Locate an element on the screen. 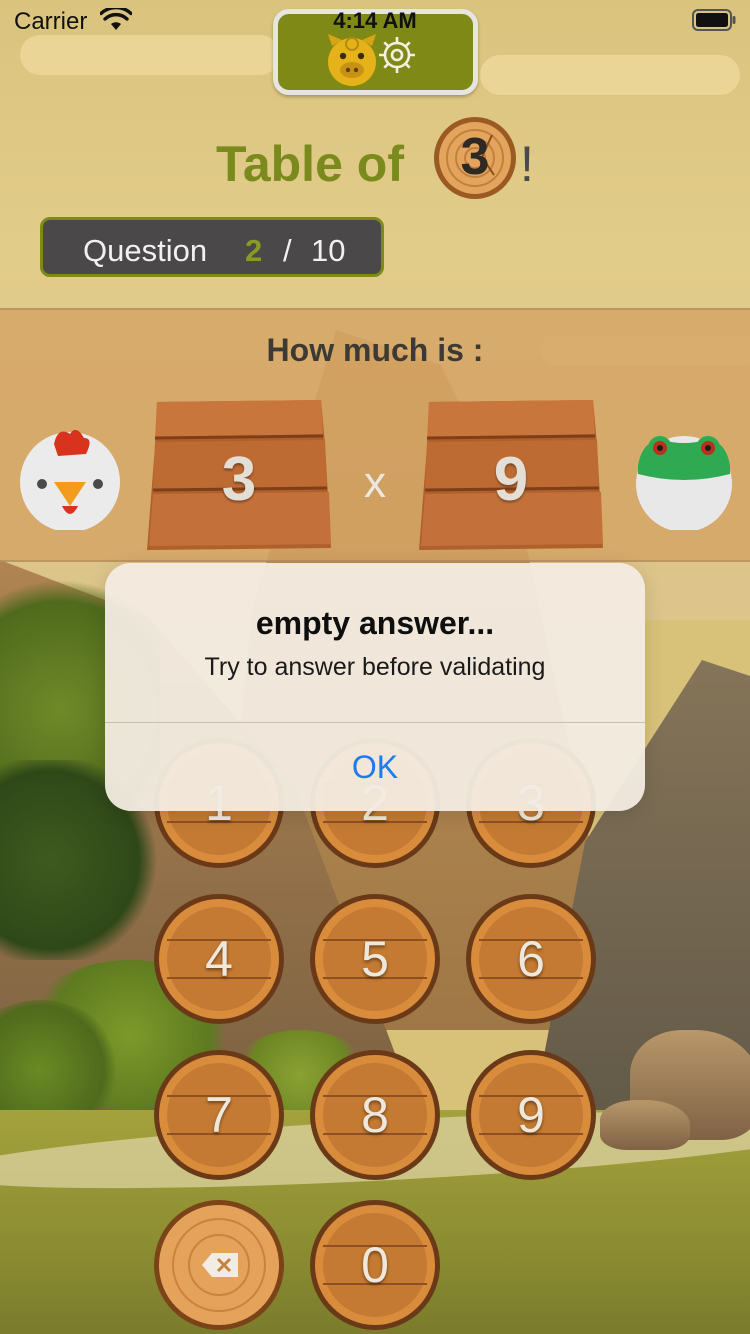 This screenshot has width=750, height=1334. alert-message: Try to answer before validating is located at coordinates (375, 667).